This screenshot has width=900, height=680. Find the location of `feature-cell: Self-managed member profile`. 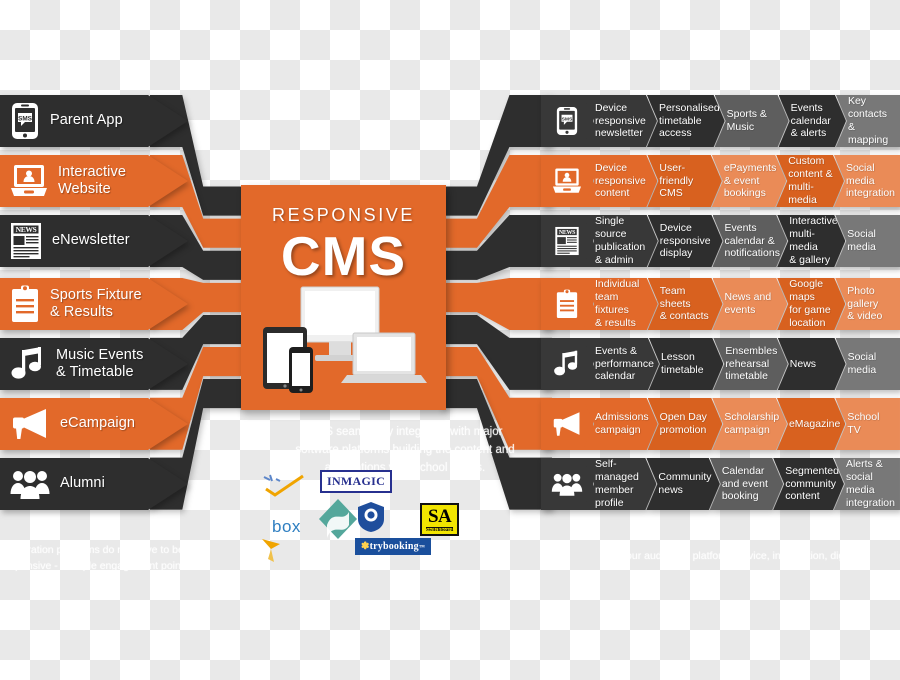

feature-cell: Self-managed member profile is located at coordinates (619, 484).